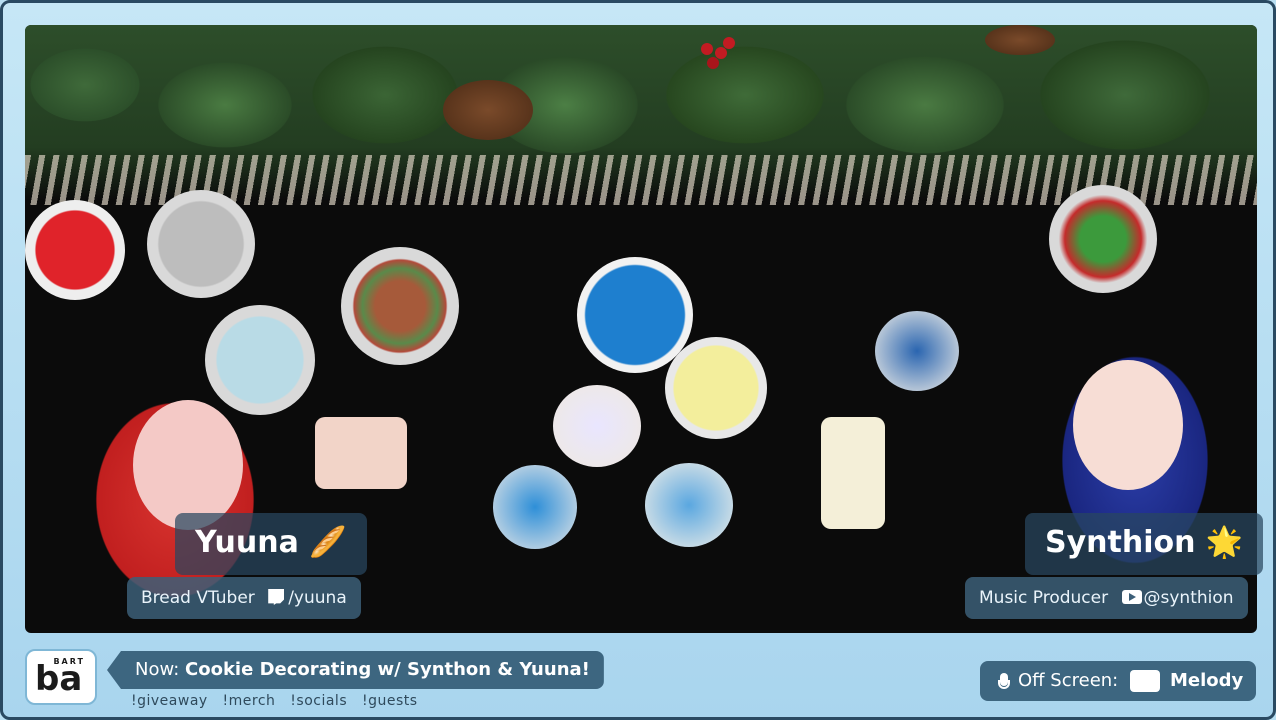 The image size is (1276, 720). What do you see at coordinates (361, 453) in the screenshot?
I see `cookie-being-decorated` at bounding box center [361, 453].